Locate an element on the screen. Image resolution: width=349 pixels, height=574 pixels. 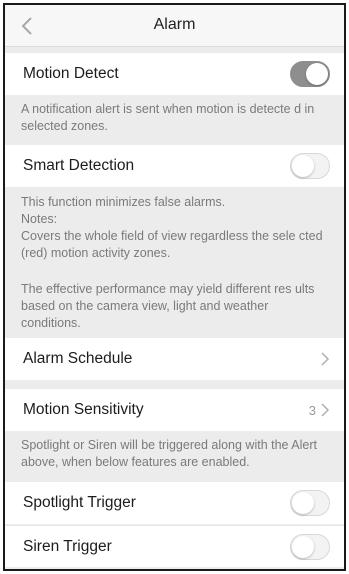
spotlight-trigger-row: Spotlight Trigger is located at coordinates (174, 503).